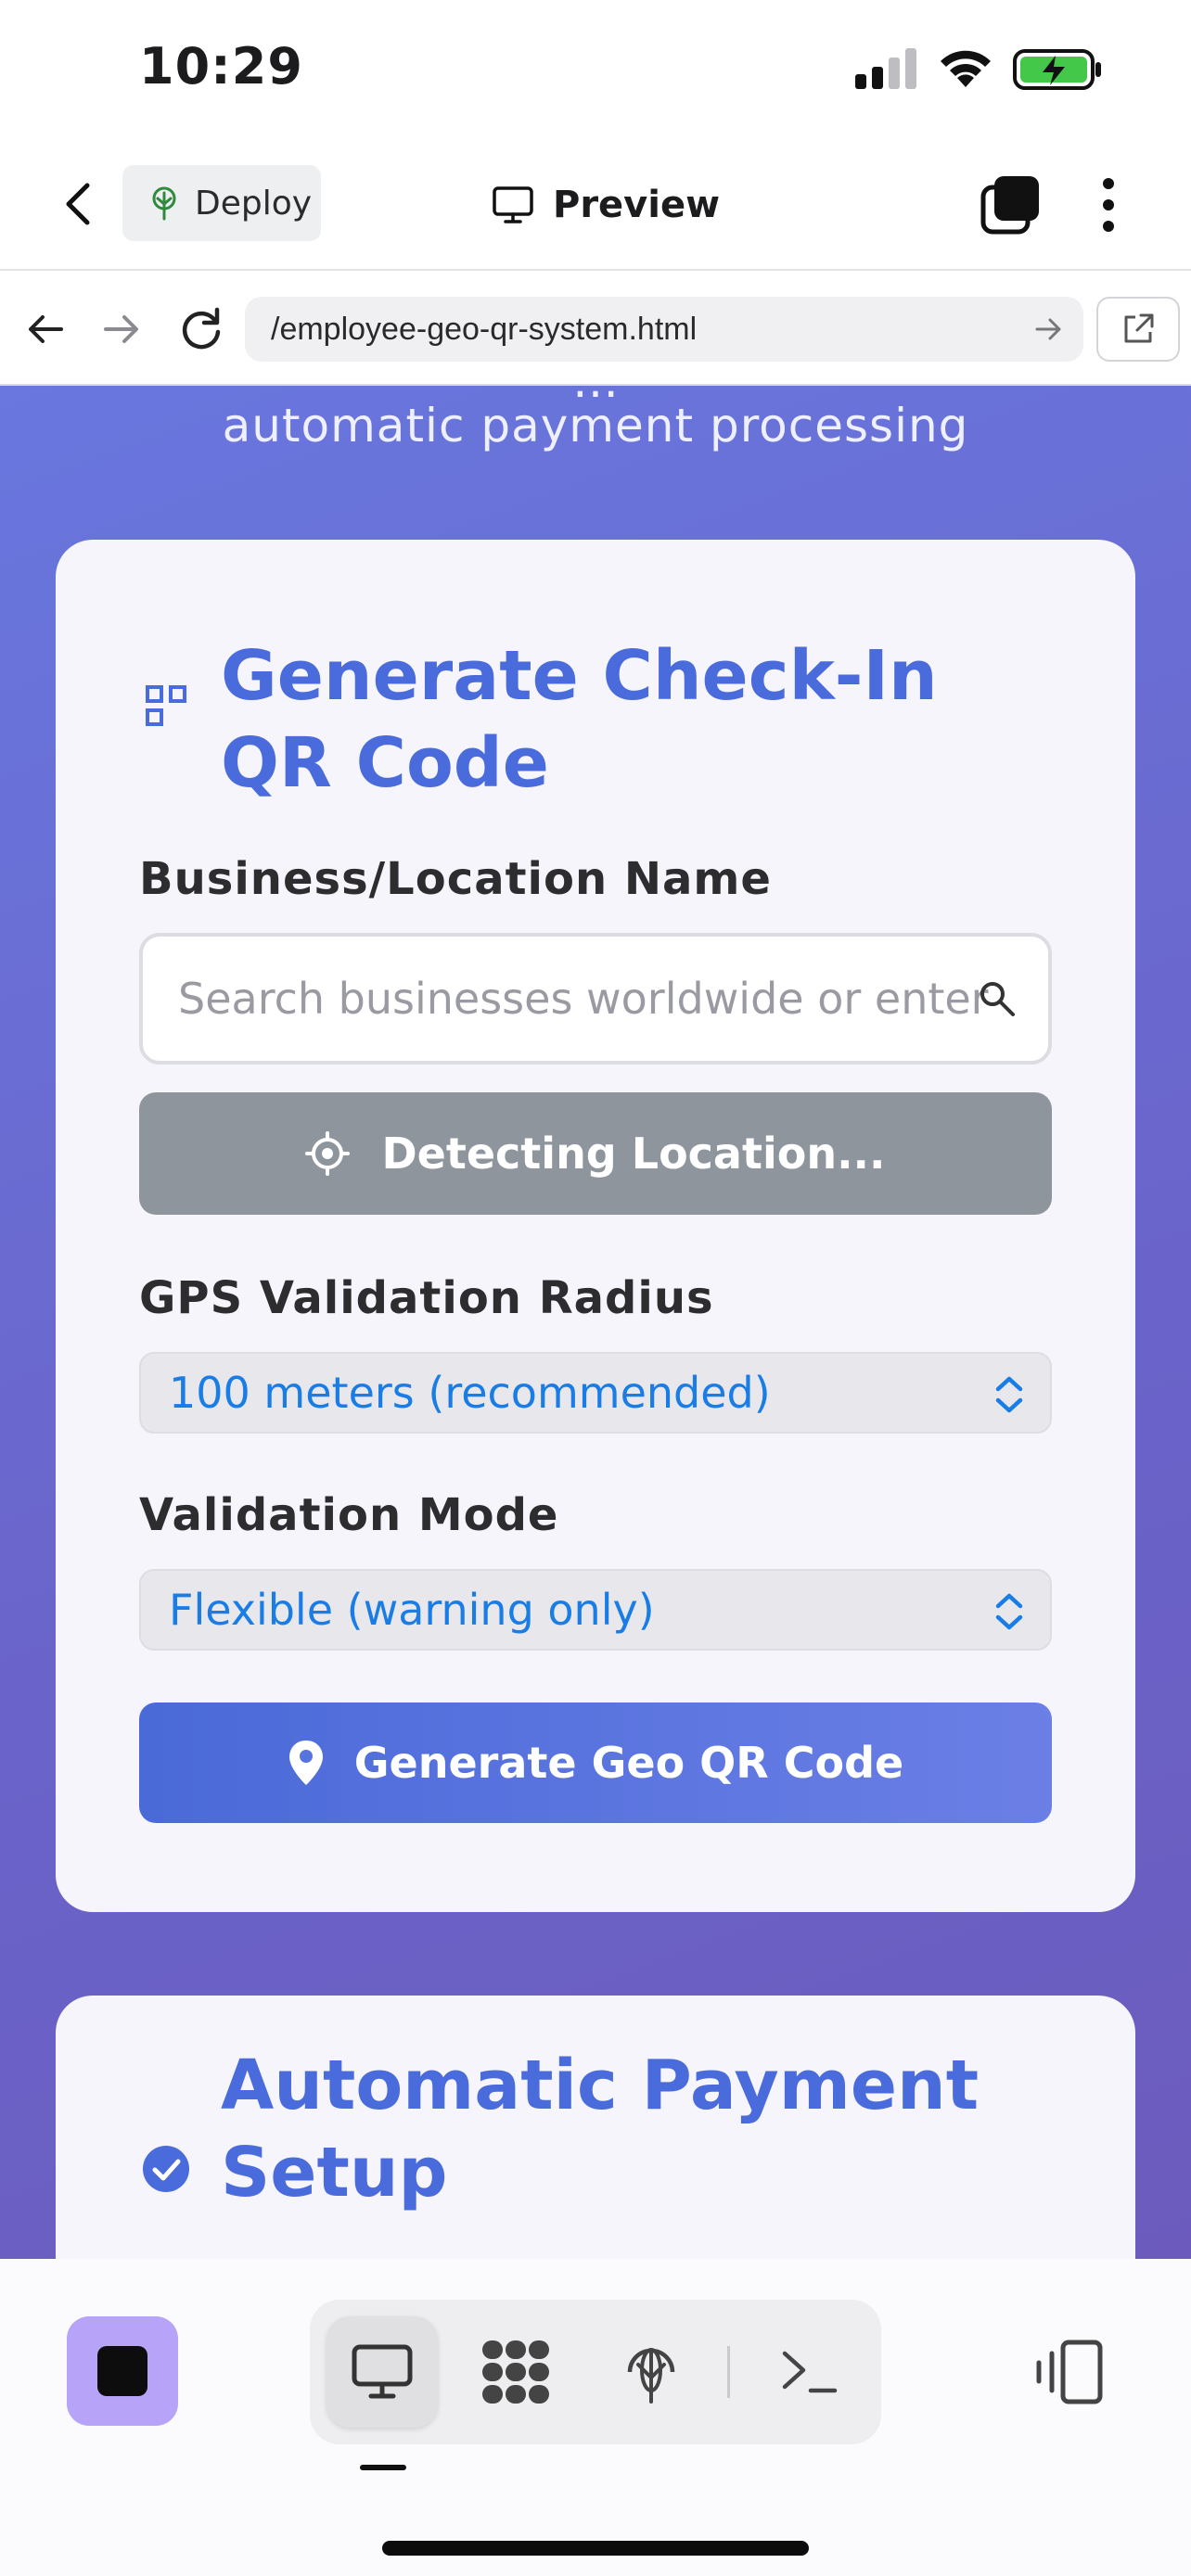 This screenshot has width=1191, height=2576. I want to click on deploy-tree-icon, so click(164, 203).